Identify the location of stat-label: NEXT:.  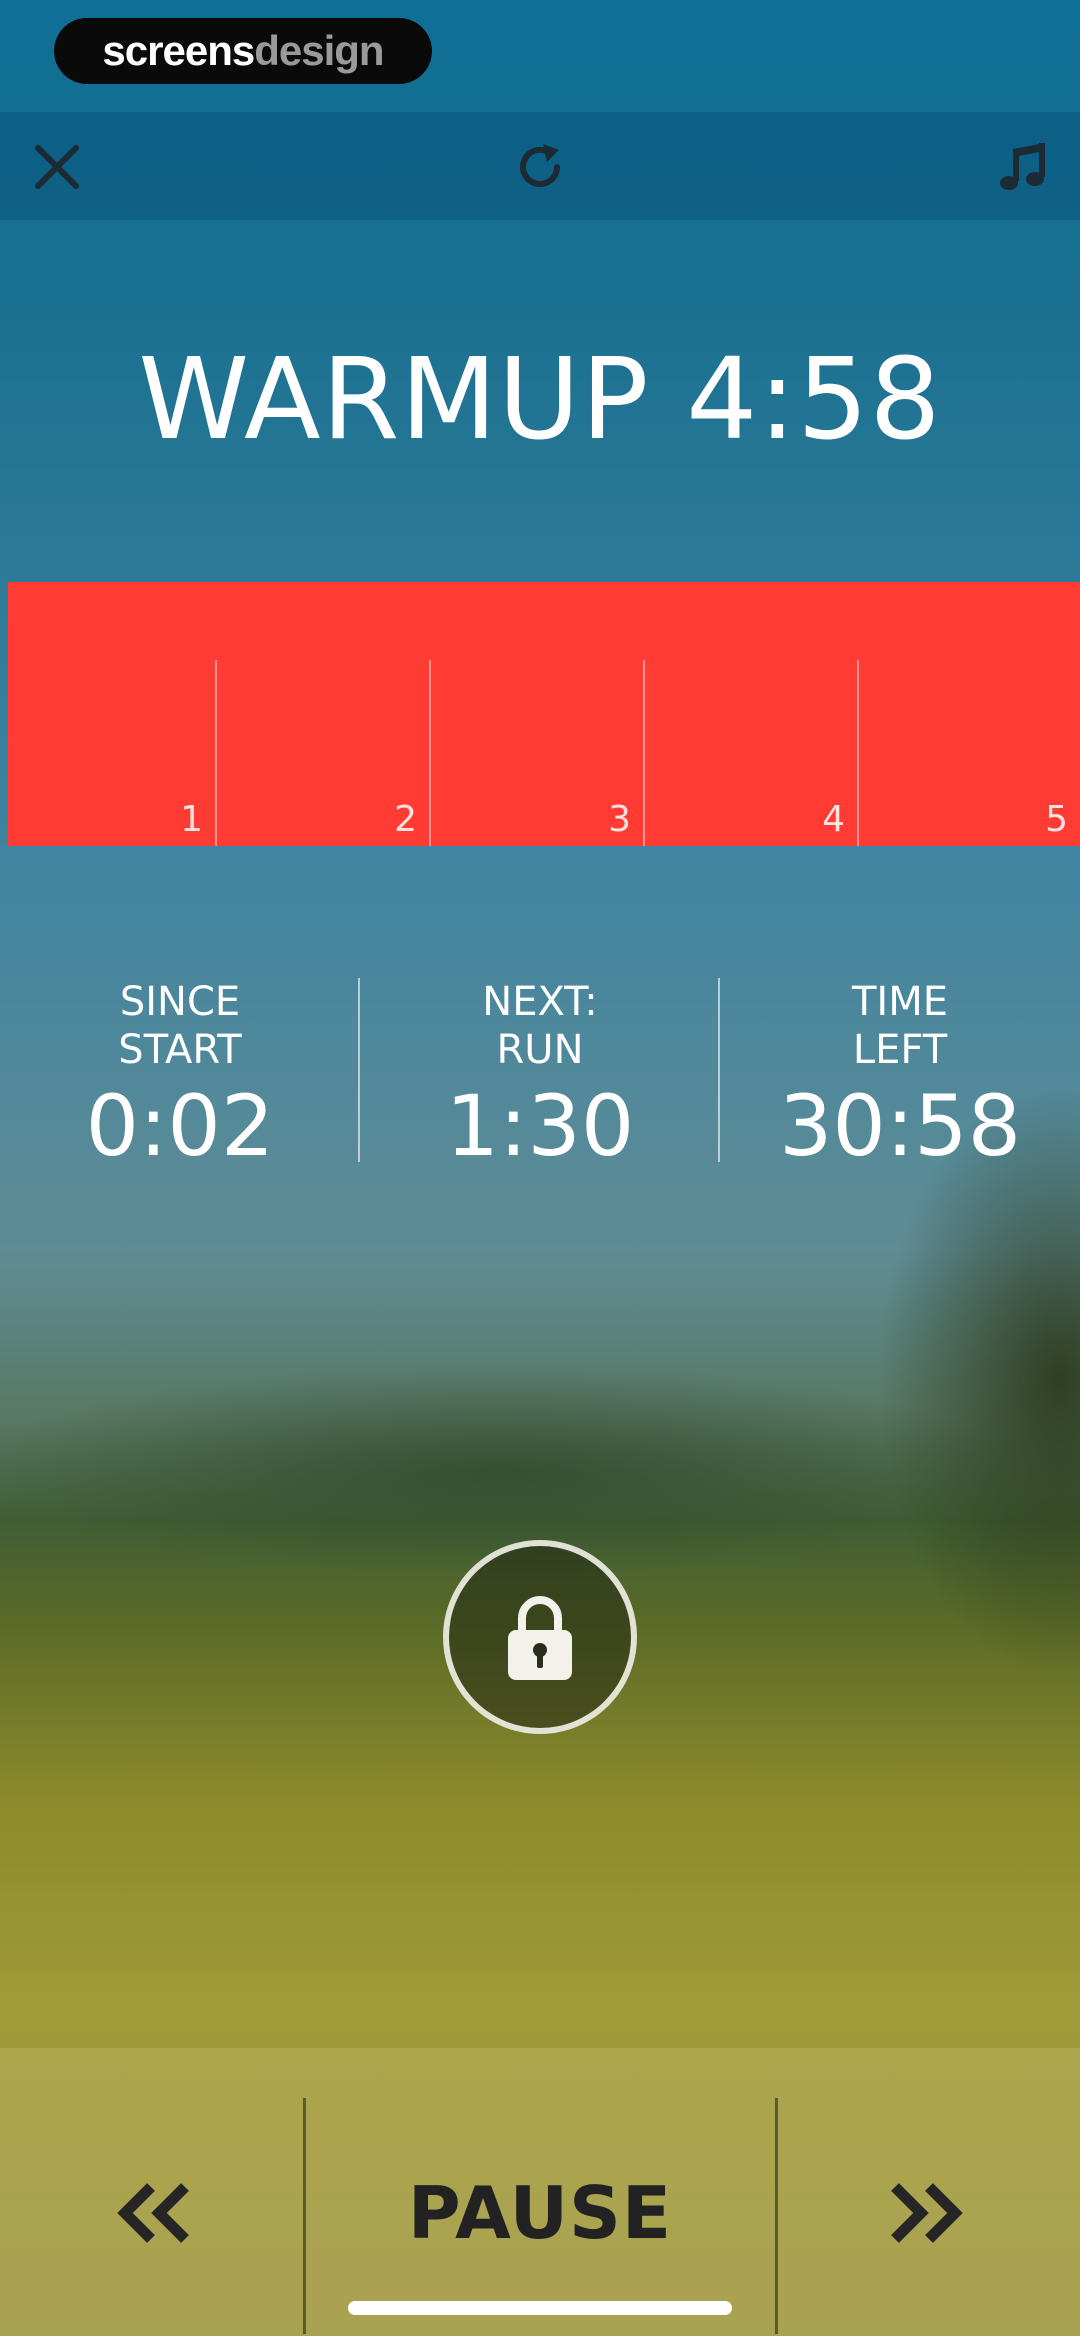
(540, 1002).